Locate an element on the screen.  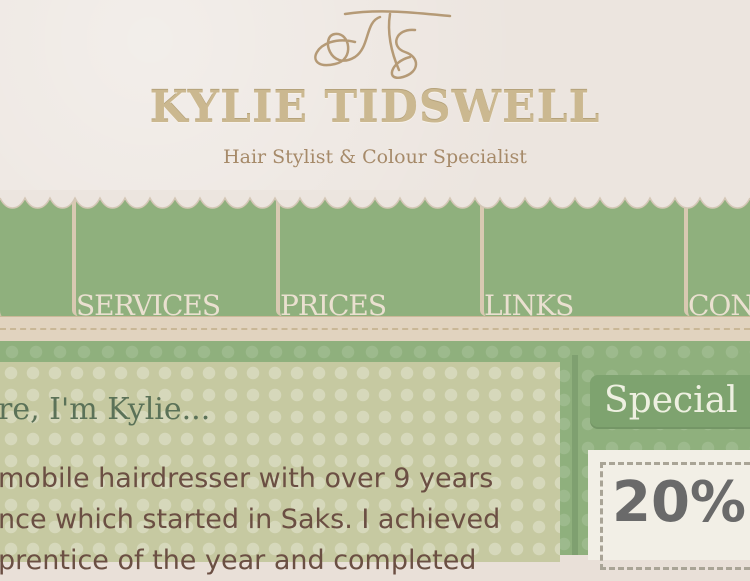
nav-item-contact: CON is located at coordinates (717, 261).